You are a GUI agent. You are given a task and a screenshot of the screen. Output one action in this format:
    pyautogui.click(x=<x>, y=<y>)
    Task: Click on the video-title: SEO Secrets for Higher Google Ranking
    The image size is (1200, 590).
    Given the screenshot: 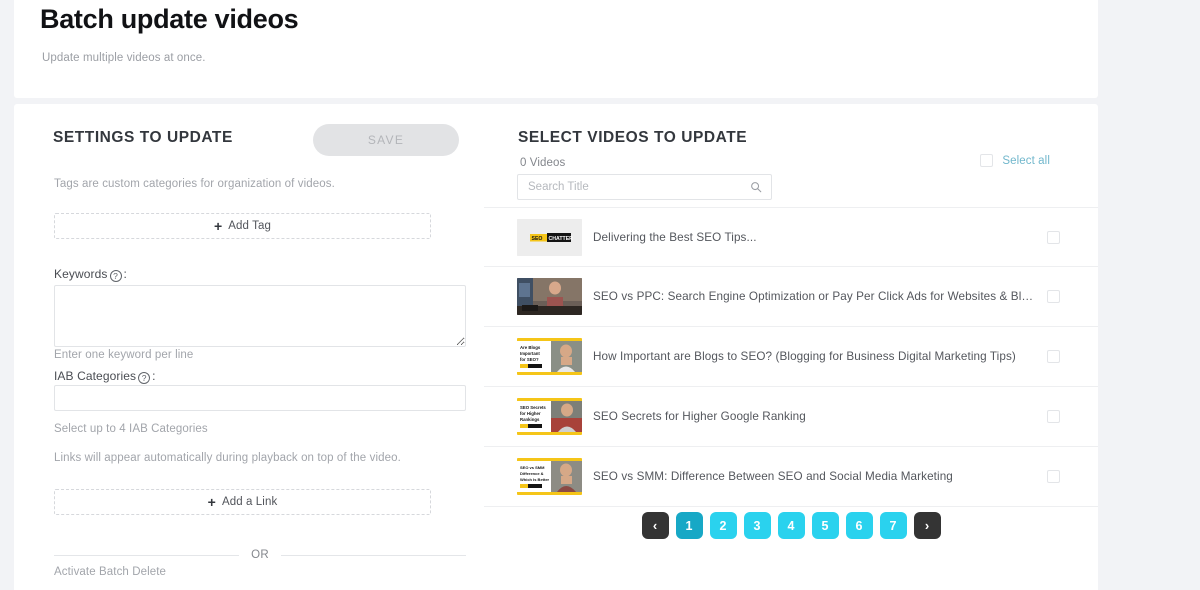 What is the action you would take?
    pyautogui.click(x=699, y=416)
    